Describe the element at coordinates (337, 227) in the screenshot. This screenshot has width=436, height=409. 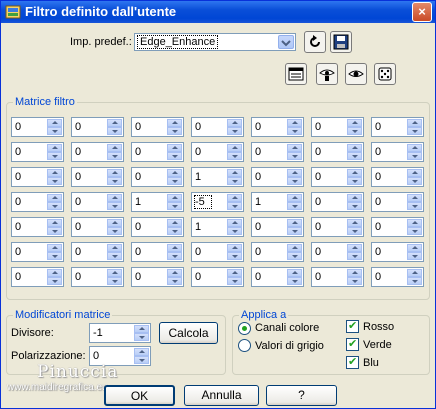
I see `matrix-cell-4-5: 0` at that location.